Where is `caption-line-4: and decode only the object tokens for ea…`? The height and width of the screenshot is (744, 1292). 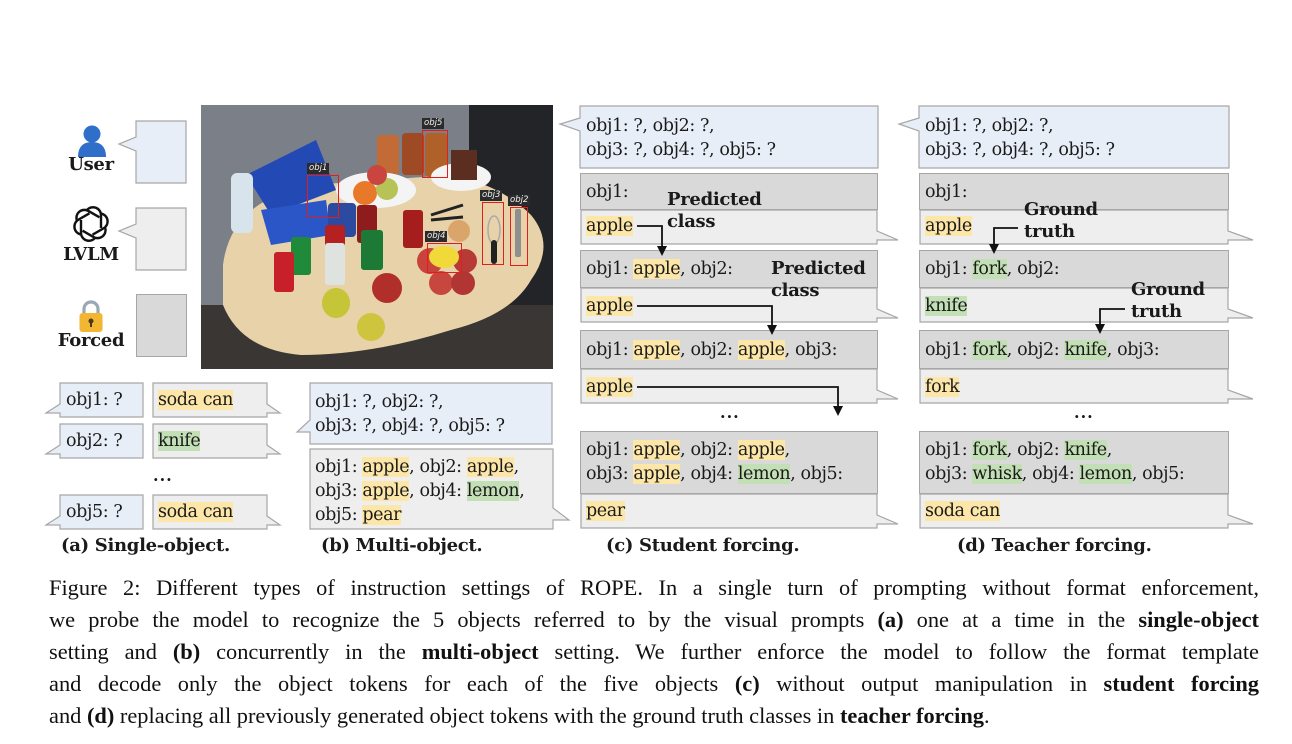 caption-line-4: and decode only the object tokens for ea… is located at coordinates (654, 683).